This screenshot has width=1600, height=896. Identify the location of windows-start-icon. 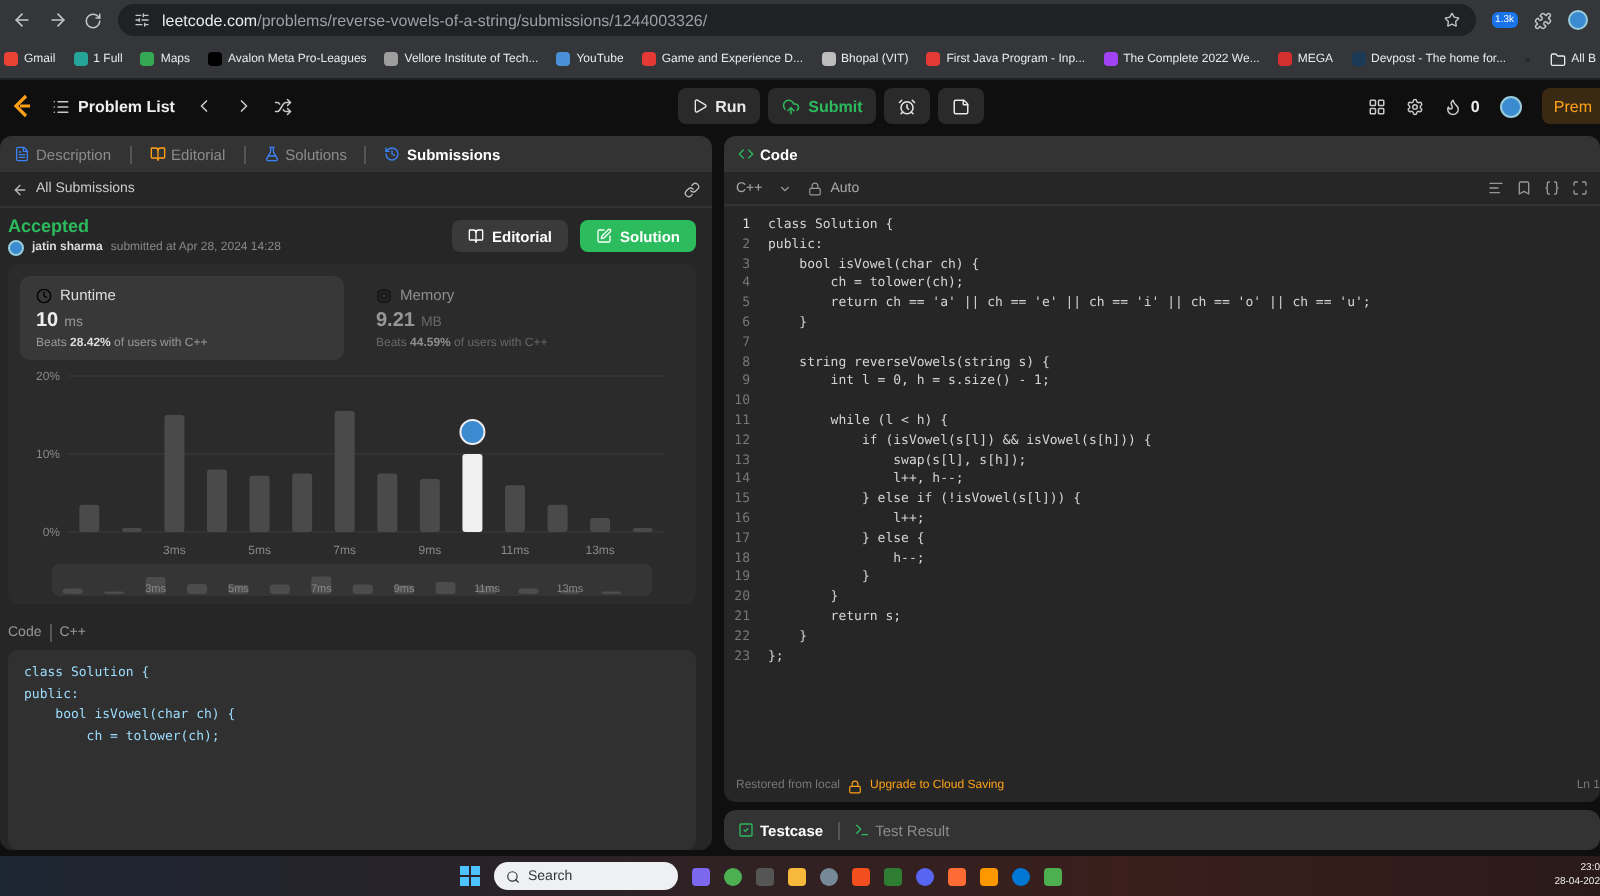
(470, 876).